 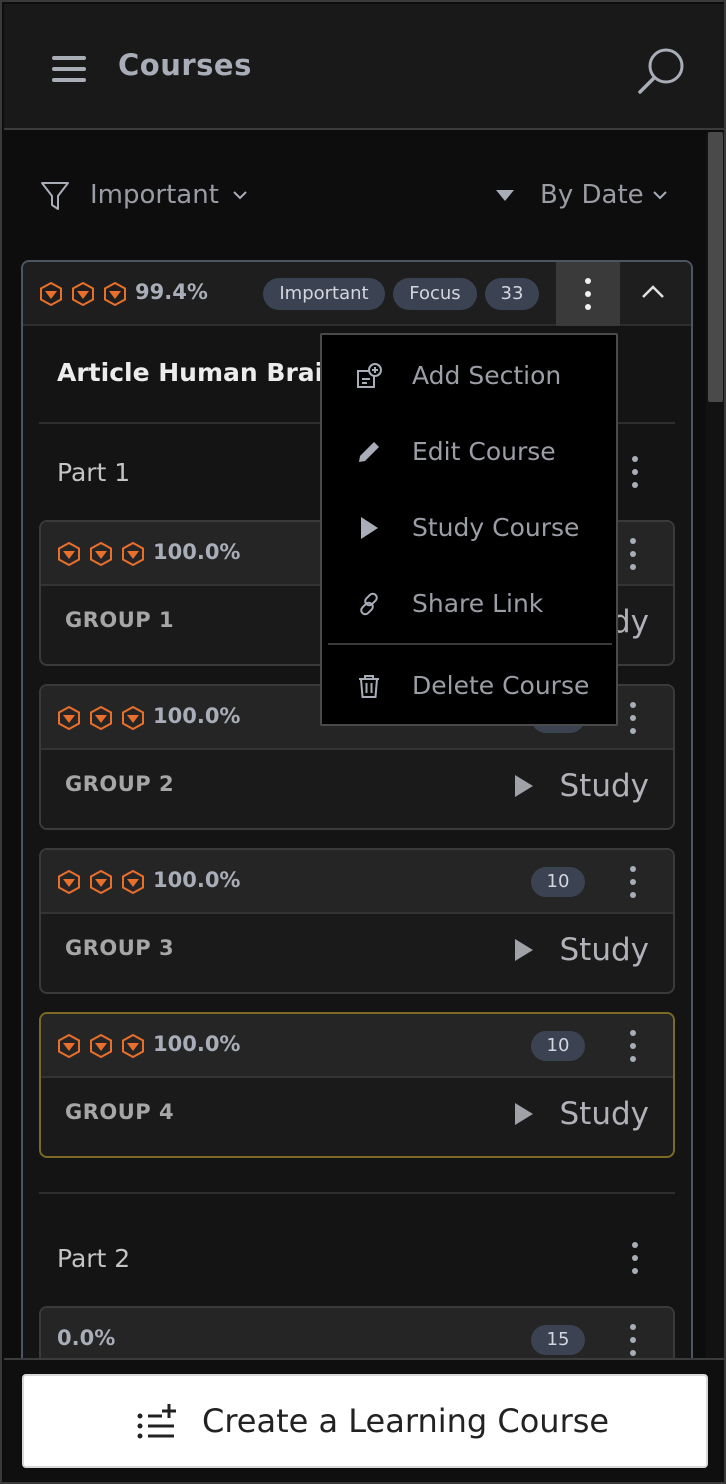 I want to click on course-options-button, so click(x=588, y=294).